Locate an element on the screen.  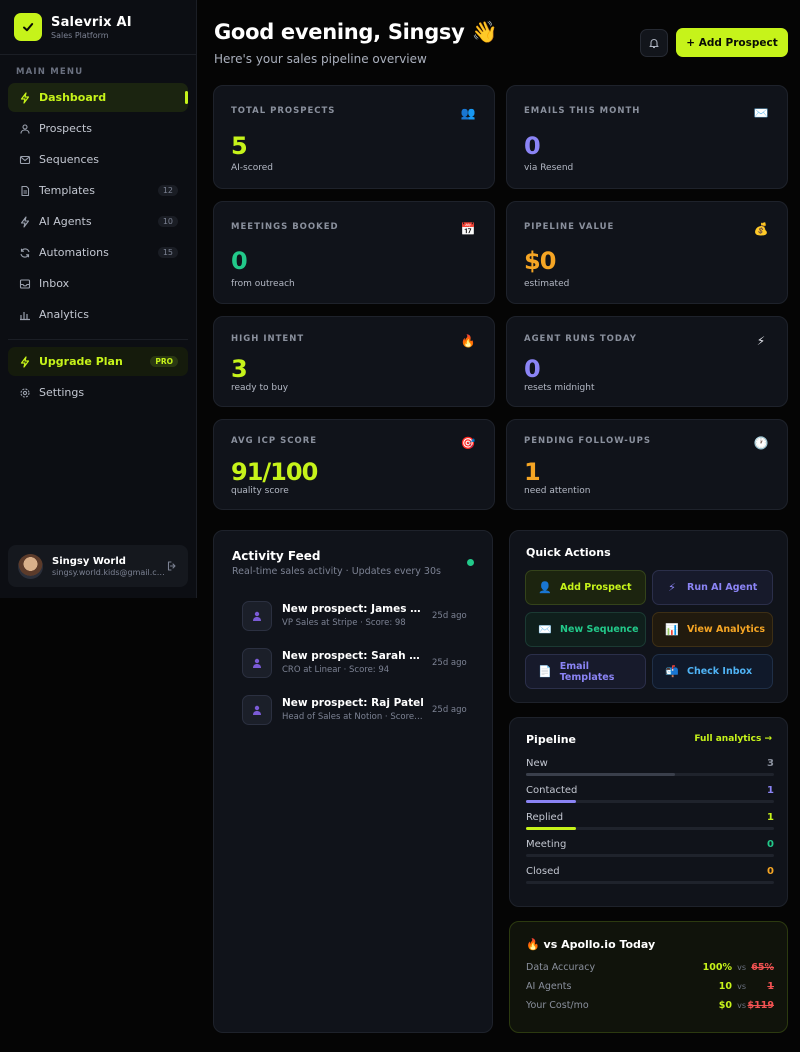
sidebar-item-sequences: Sequences is located at coordinates (98, 159).